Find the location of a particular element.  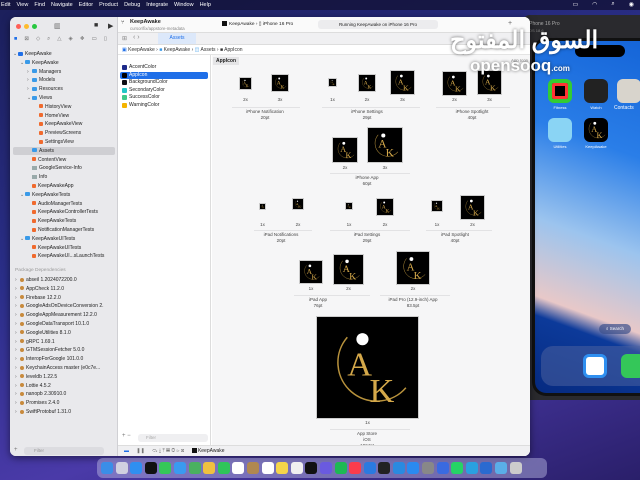

close-button is located at coordinates (18, 26).